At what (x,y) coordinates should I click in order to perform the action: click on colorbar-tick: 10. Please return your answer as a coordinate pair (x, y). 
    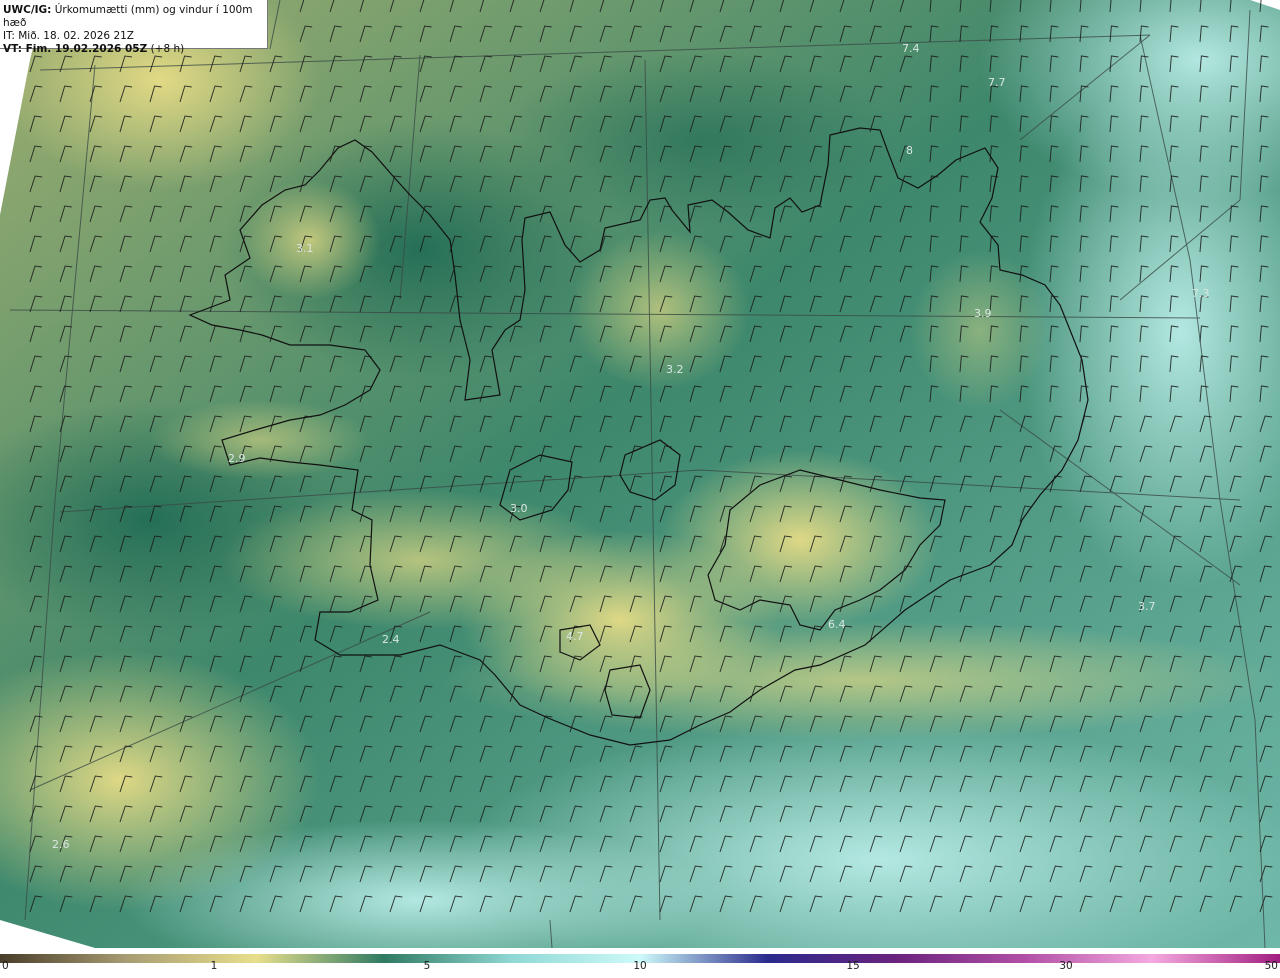
    Looking at the image, I should click on (640, 966).